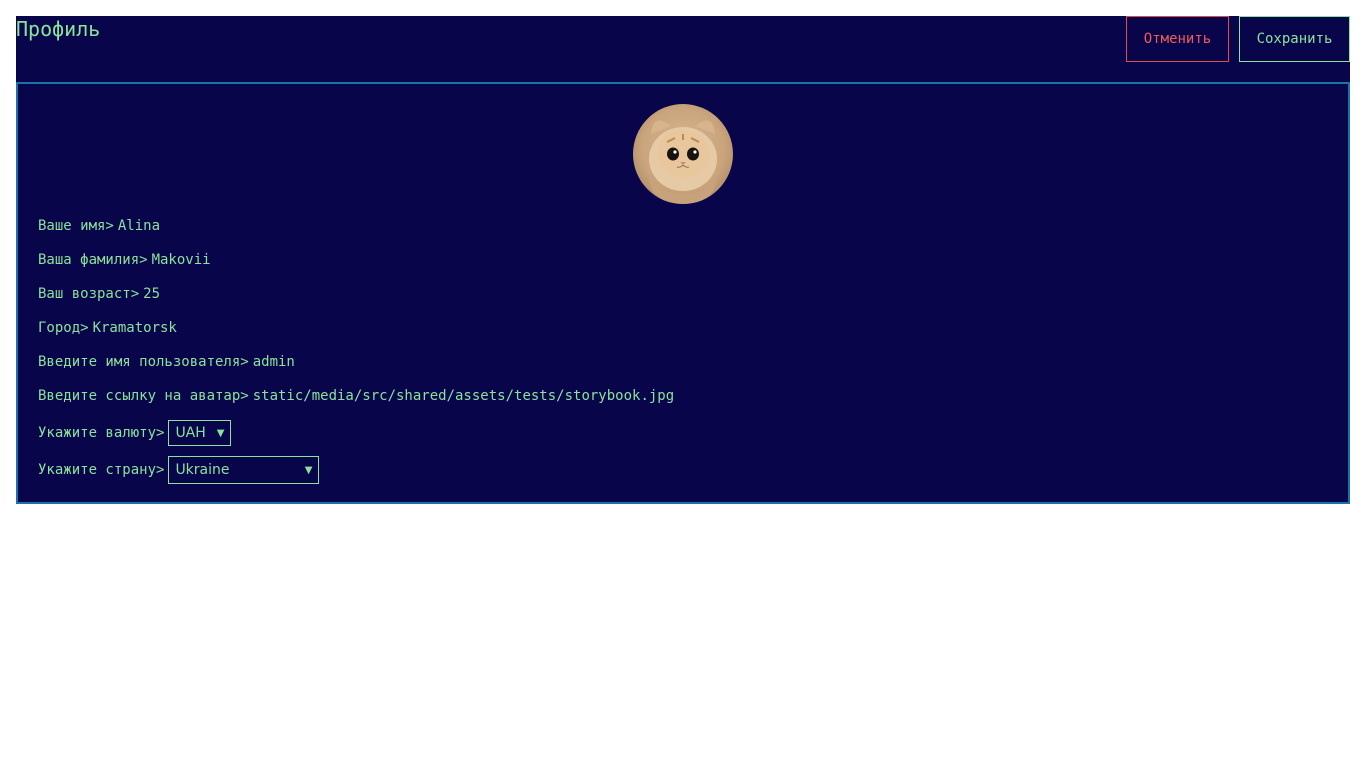 The height and width of the screenshot is (768, 1366). What do you see at coordinates (135, 328) in the screenshot?
I see `city-input: Kramatorsk` at bounding box center [135, 328].